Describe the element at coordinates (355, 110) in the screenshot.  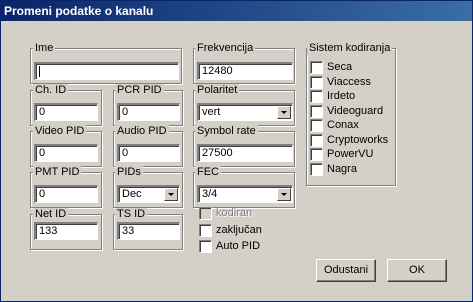
I see `sistem-item-label: Videoguard` at that location.